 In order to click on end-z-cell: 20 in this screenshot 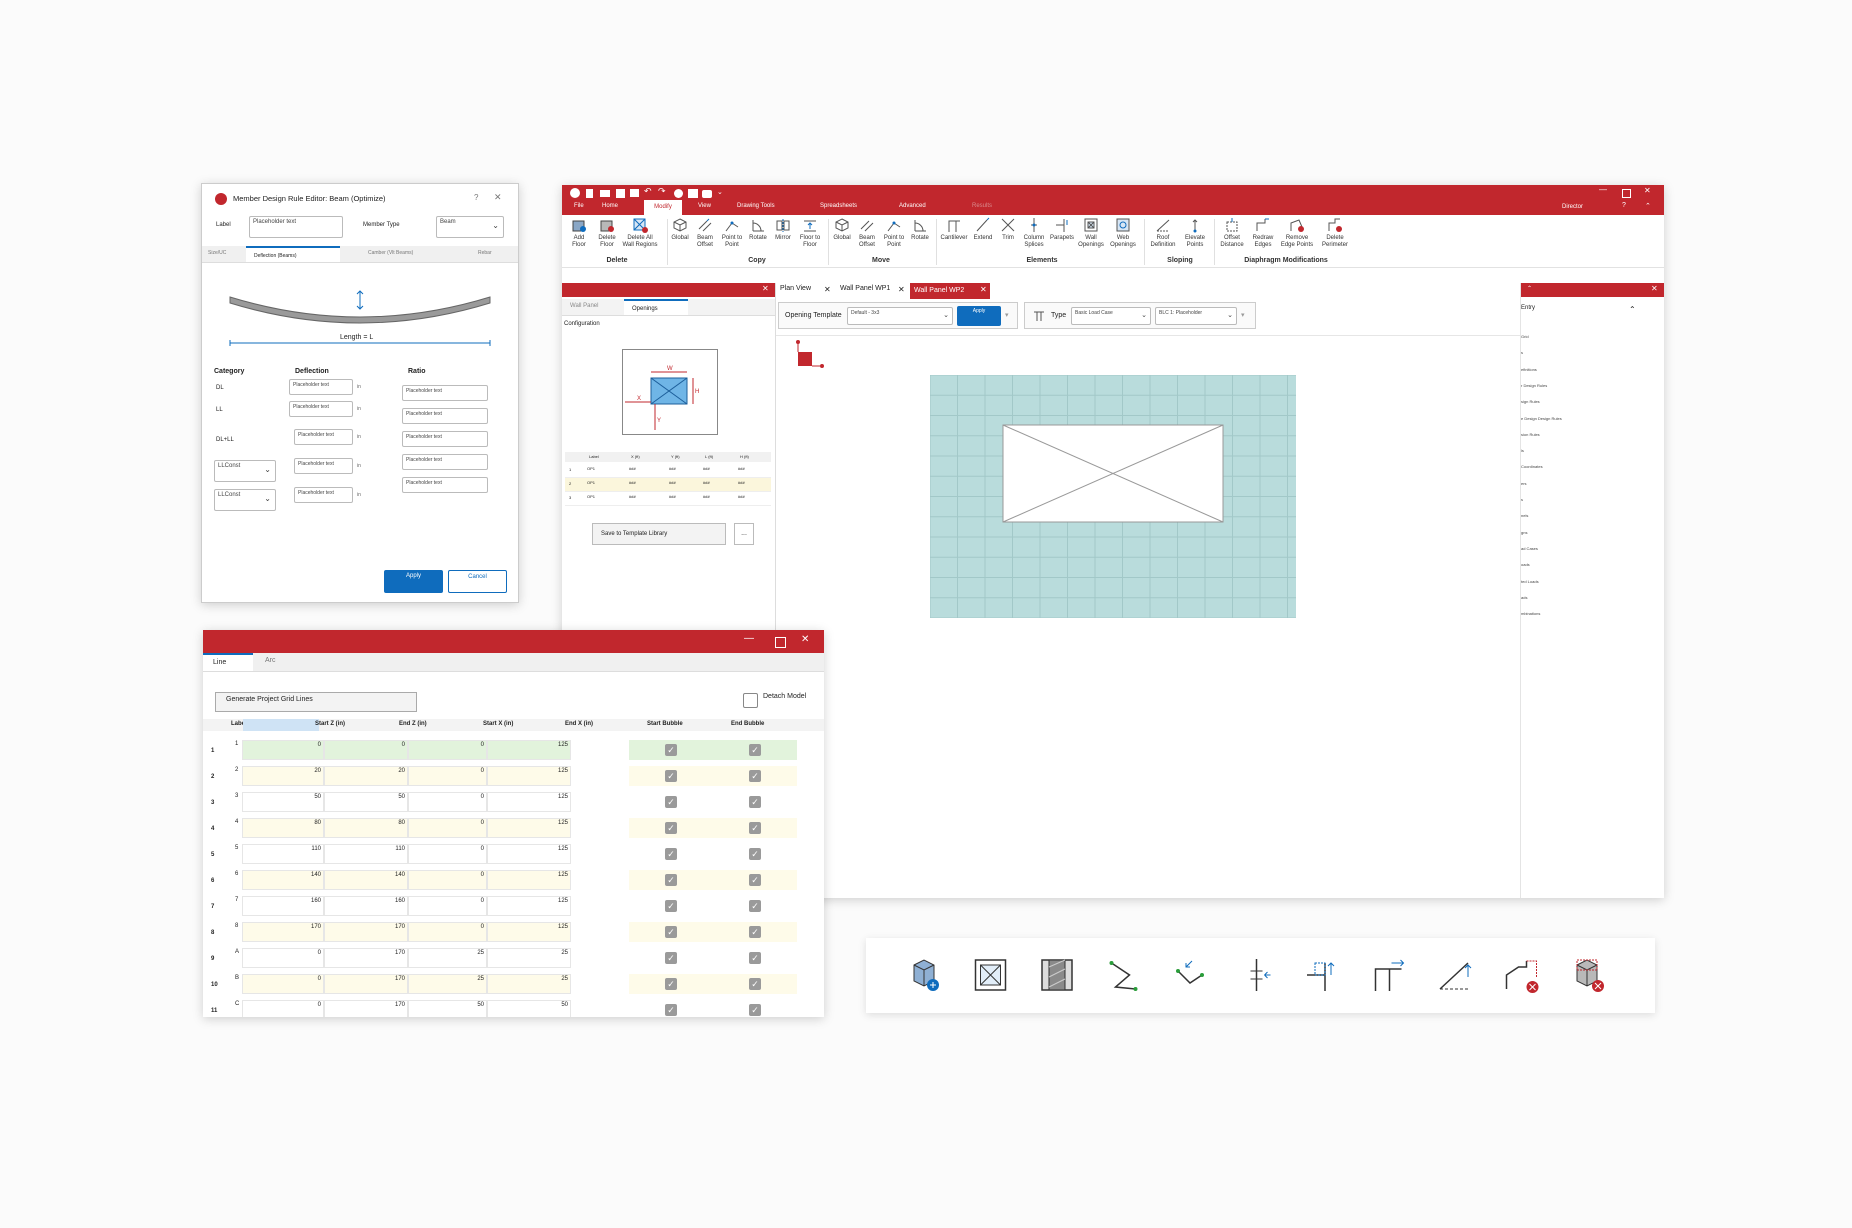, I will do `click(366, 776)`.